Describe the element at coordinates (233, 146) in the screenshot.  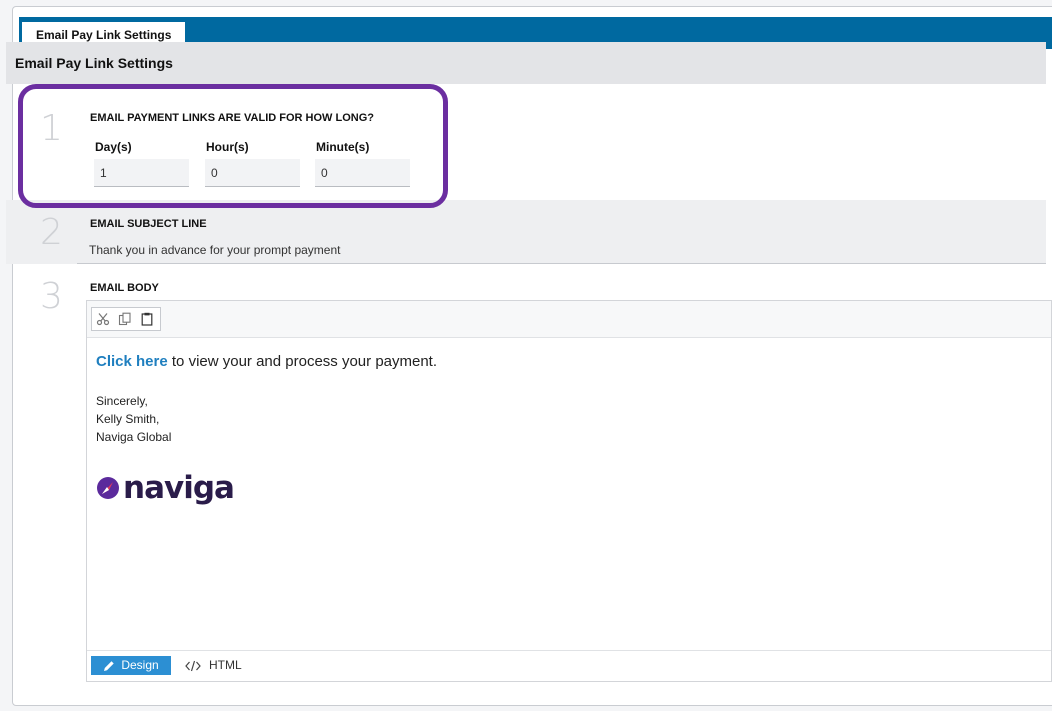
I see `validity-highlight-outline` at that location.